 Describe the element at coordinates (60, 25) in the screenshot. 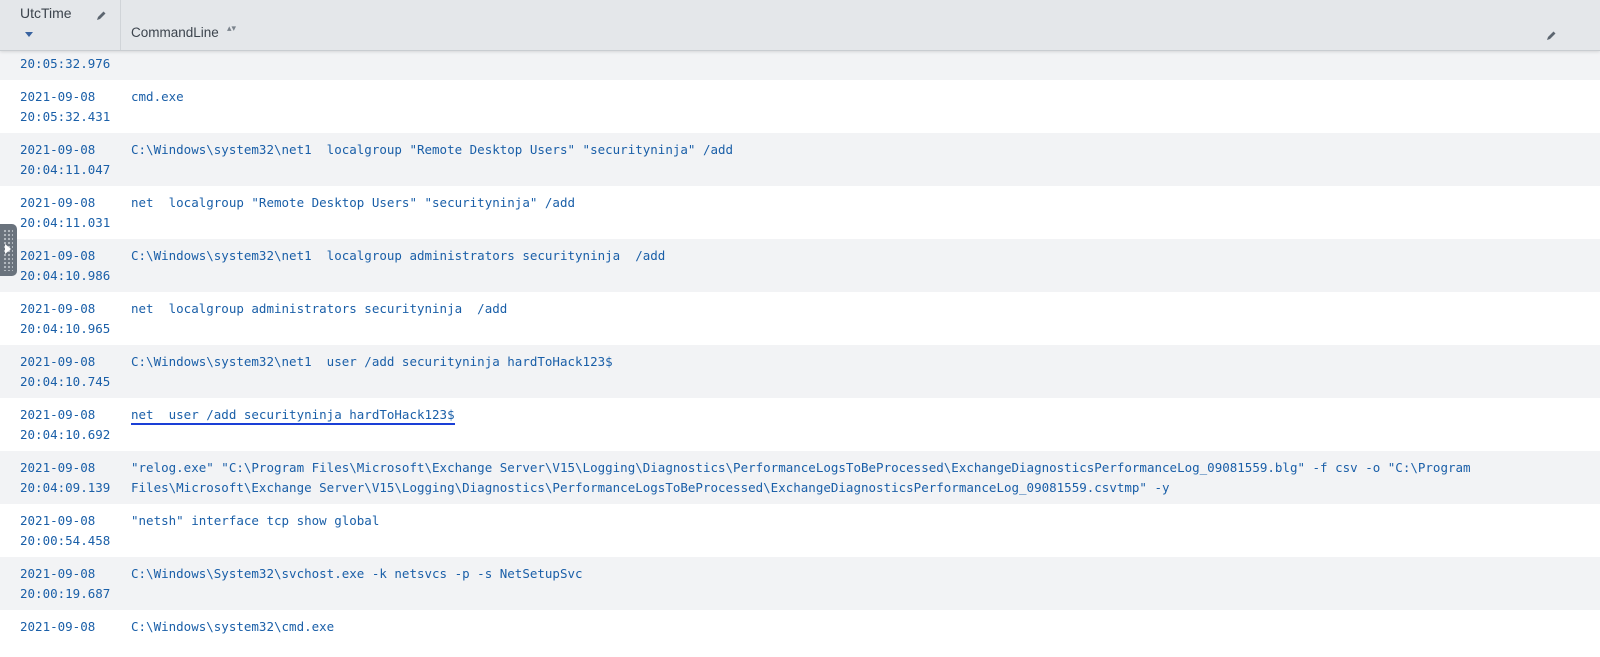

I see `column-header-utctime: UtcTime` at that location.